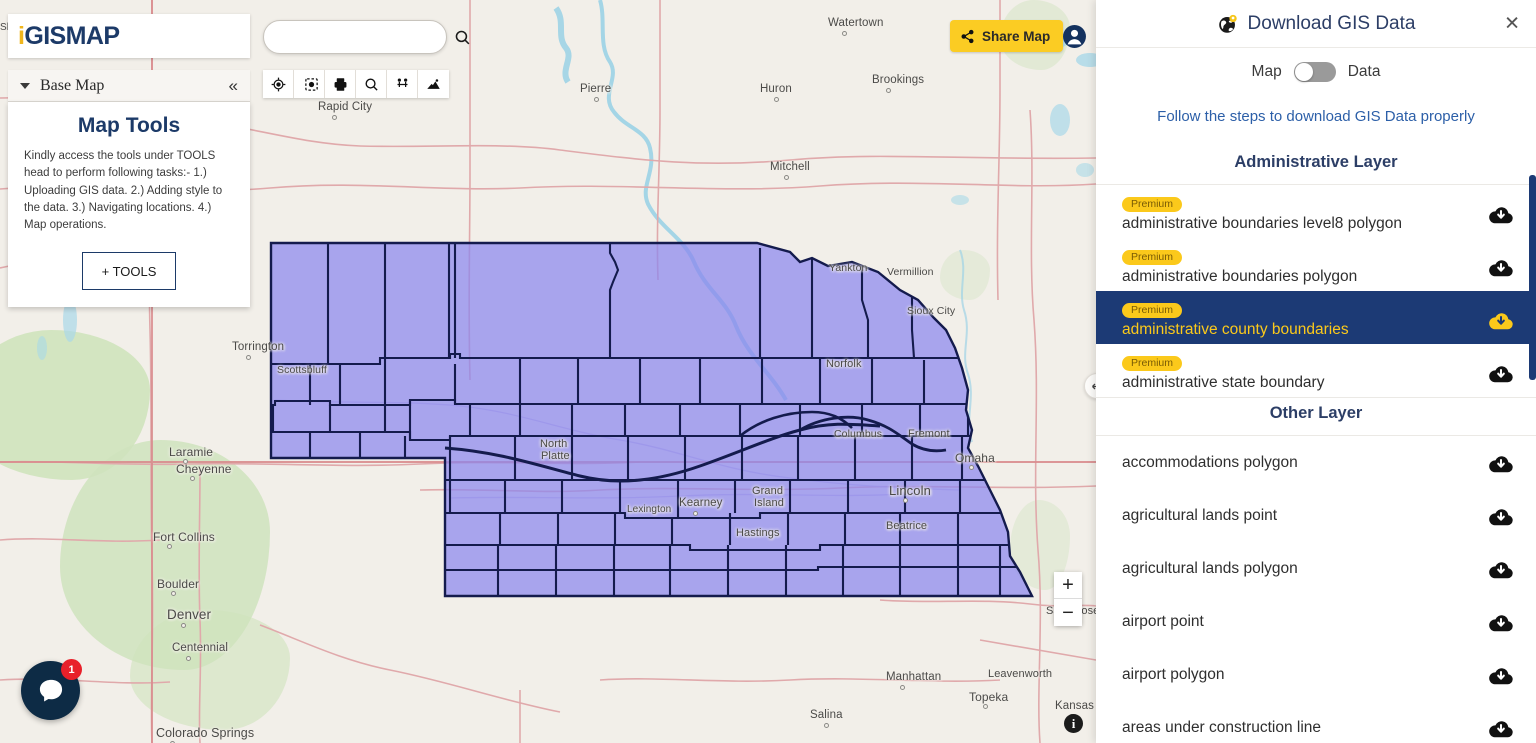 Image resolution: width=1536 pixels, height=743 pixels. I want to click on layer-row: airport polygon, so click(1316, 674).